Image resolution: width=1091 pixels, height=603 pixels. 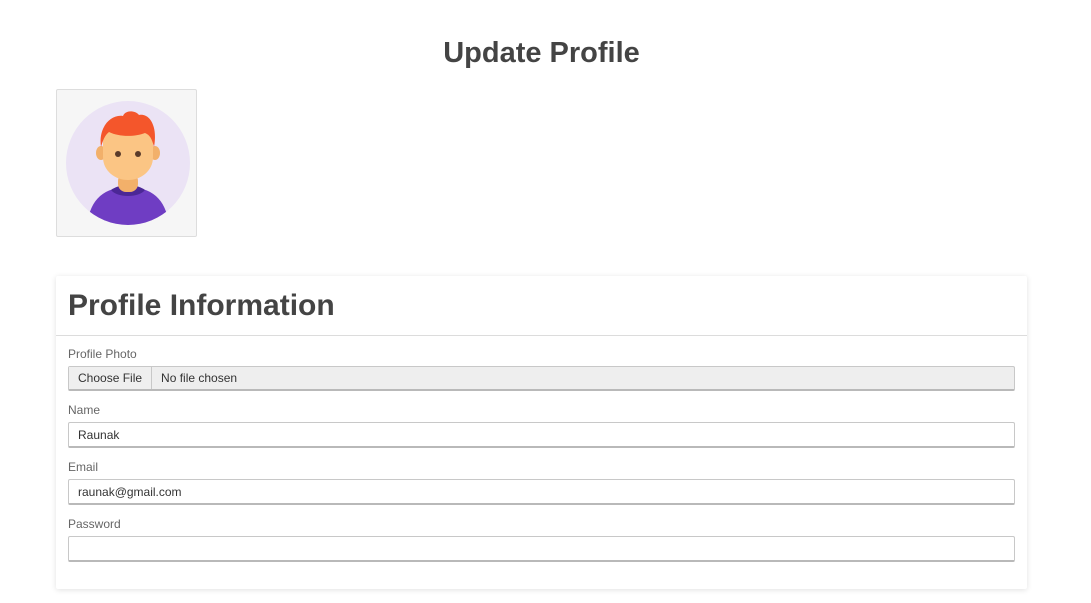 What do you see at coordinates (541, 53) in the screenshot?
I see `page-title: Update Profile` at bounding box center [541, 53].